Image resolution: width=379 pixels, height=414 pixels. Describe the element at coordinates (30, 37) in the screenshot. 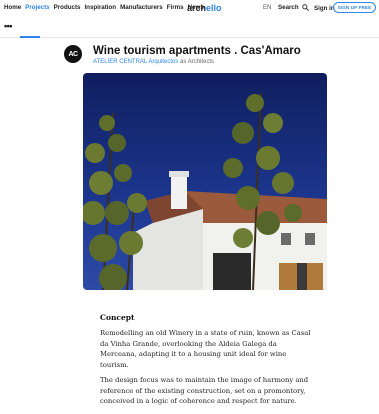

I see `active-tab-indicator` at that location.